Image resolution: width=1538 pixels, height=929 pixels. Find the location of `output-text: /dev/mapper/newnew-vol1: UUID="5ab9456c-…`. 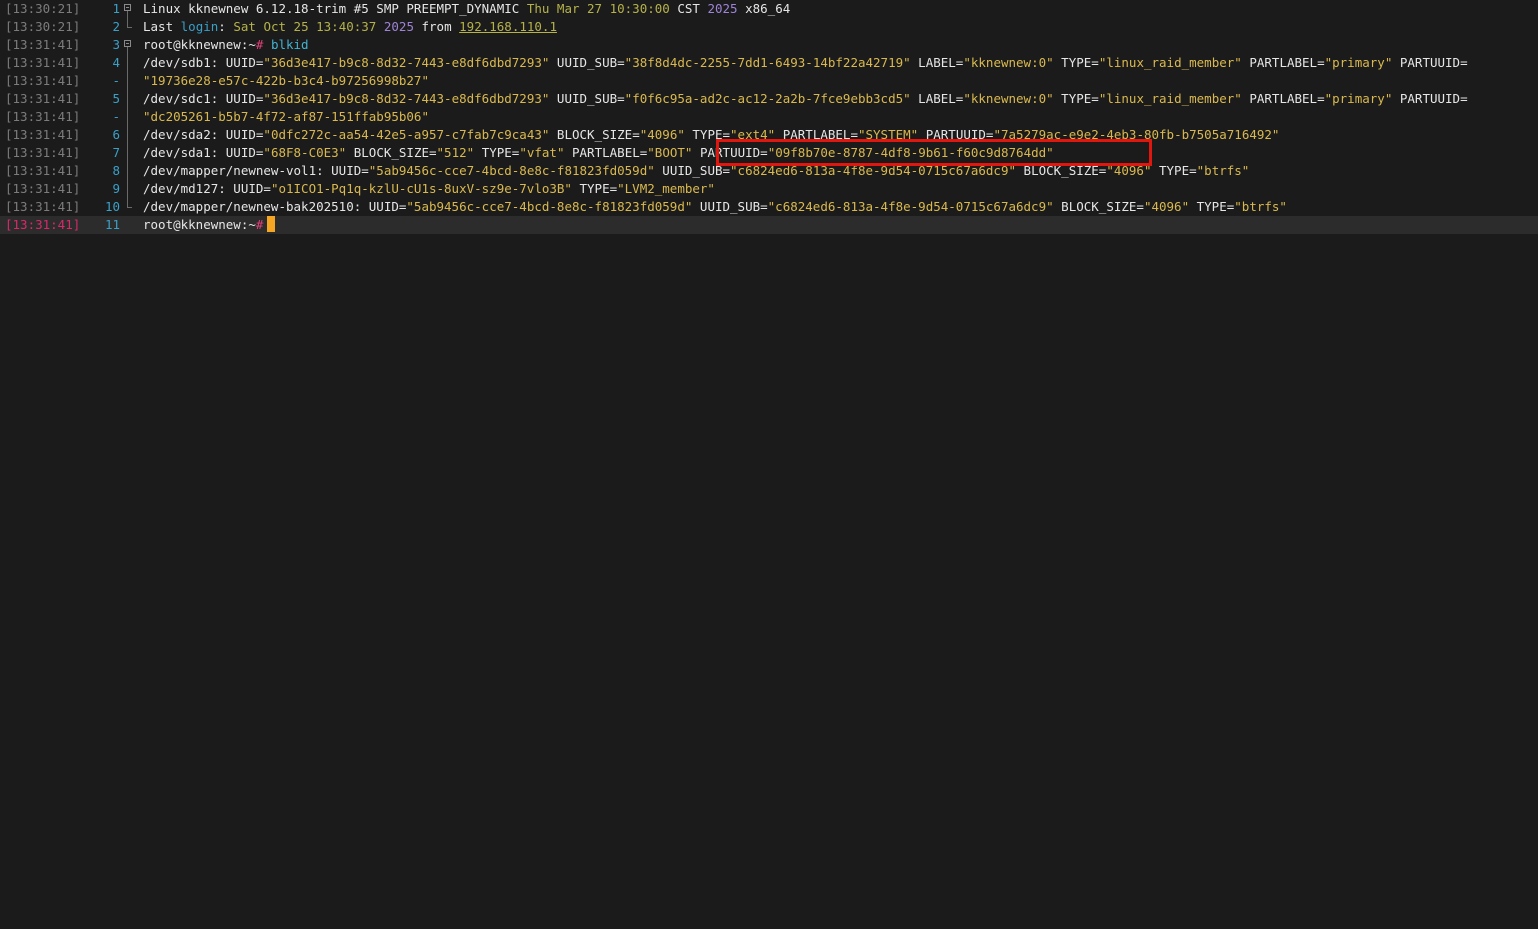

output-text: /dev/mapper/newnew-vol1: UUID="5ab9456c-… is located at coordinates (696, 170).